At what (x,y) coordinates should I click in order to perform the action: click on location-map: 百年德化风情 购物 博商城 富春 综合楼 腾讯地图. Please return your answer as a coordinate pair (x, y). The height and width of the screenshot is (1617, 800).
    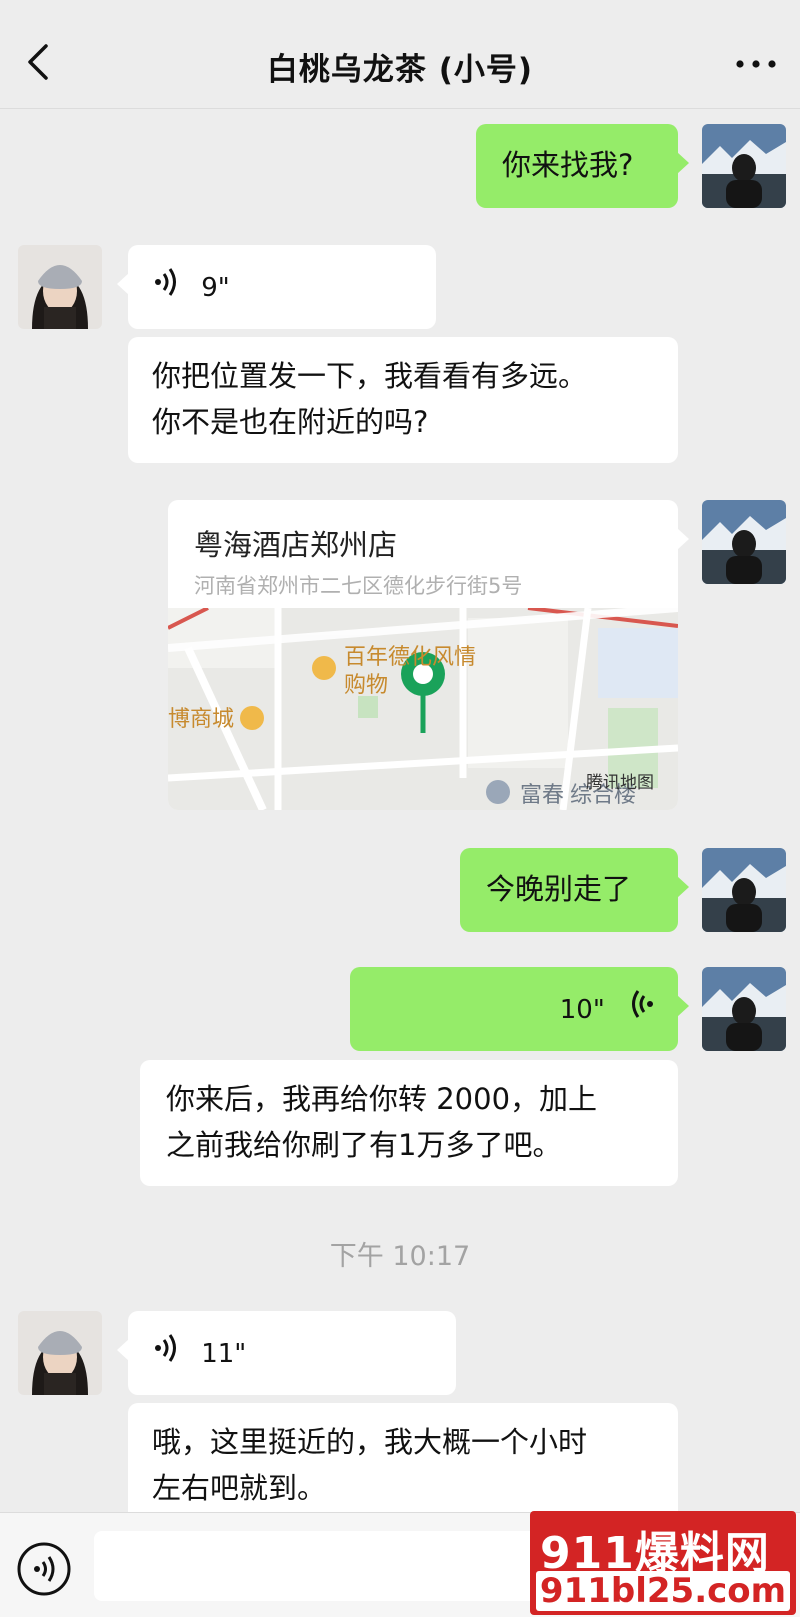
    Looking at the image, I should click on (423, 709).